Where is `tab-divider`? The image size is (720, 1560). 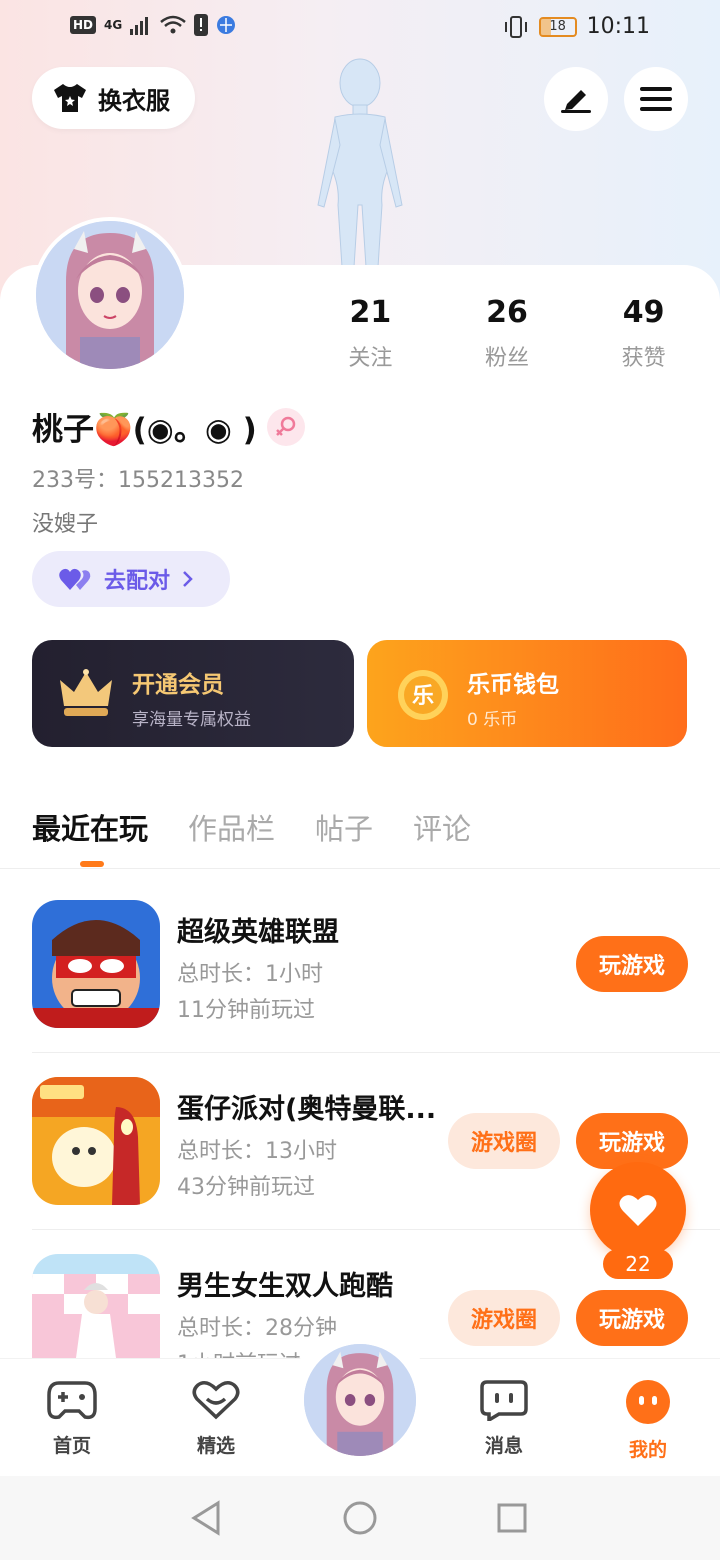 tab-divider is located at coordinates (360, 868).